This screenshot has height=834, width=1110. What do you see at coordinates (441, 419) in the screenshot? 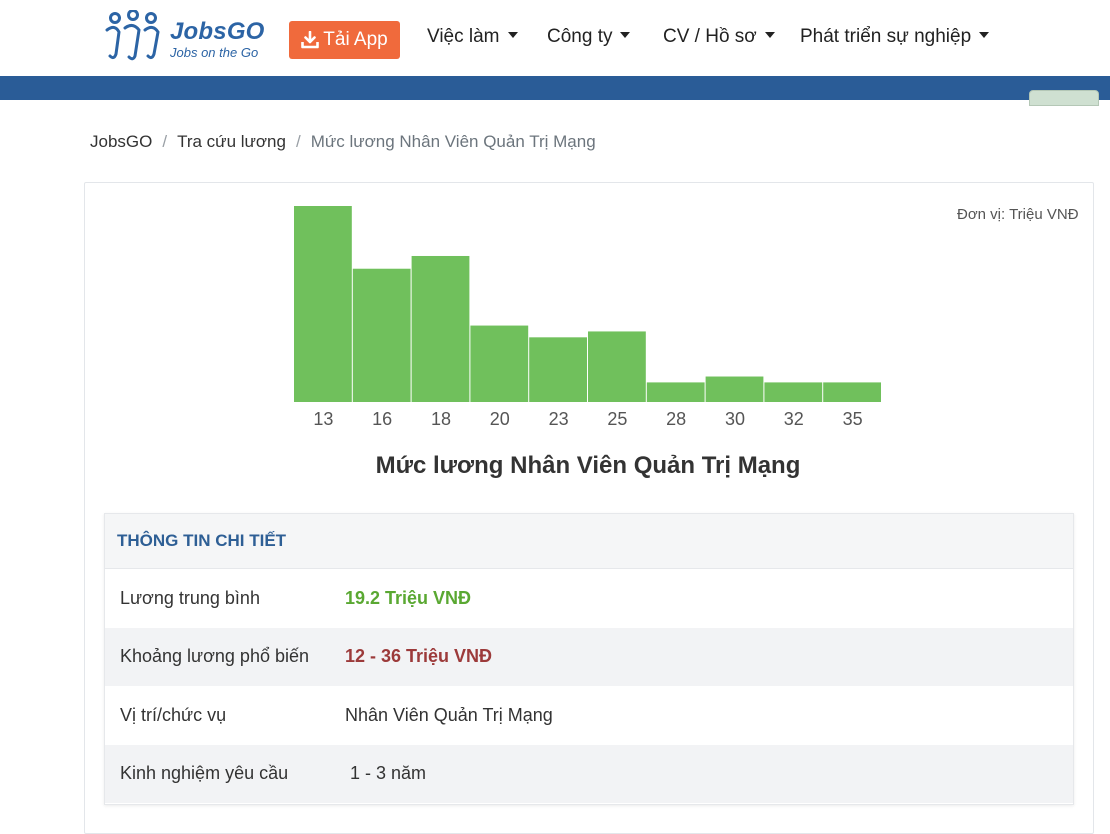
I see `x-tick-label: 18` at bounding box center [441, 419].